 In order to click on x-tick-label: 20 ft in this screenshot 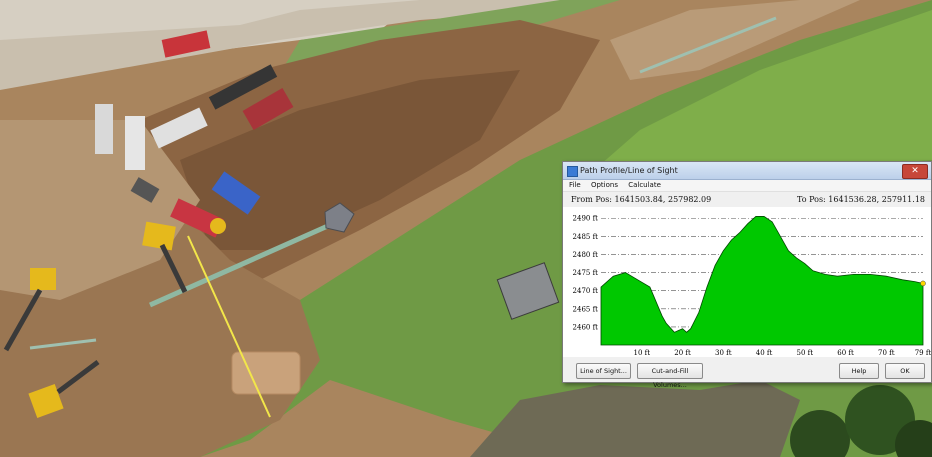, I will do `click(682, 353)`.